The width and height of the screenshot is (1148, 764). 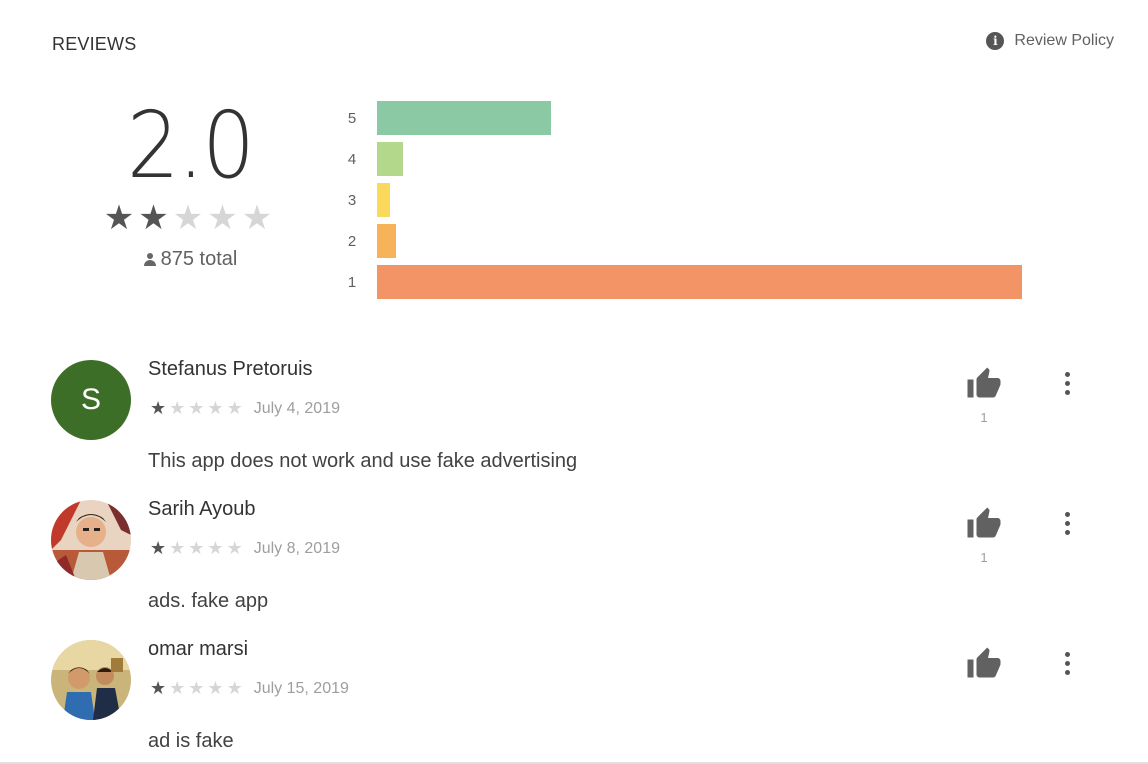 What do you see at coordinates (352, 241) in the screenshot?
I see `histogram-label: 2` at bounding box center [352, 241].